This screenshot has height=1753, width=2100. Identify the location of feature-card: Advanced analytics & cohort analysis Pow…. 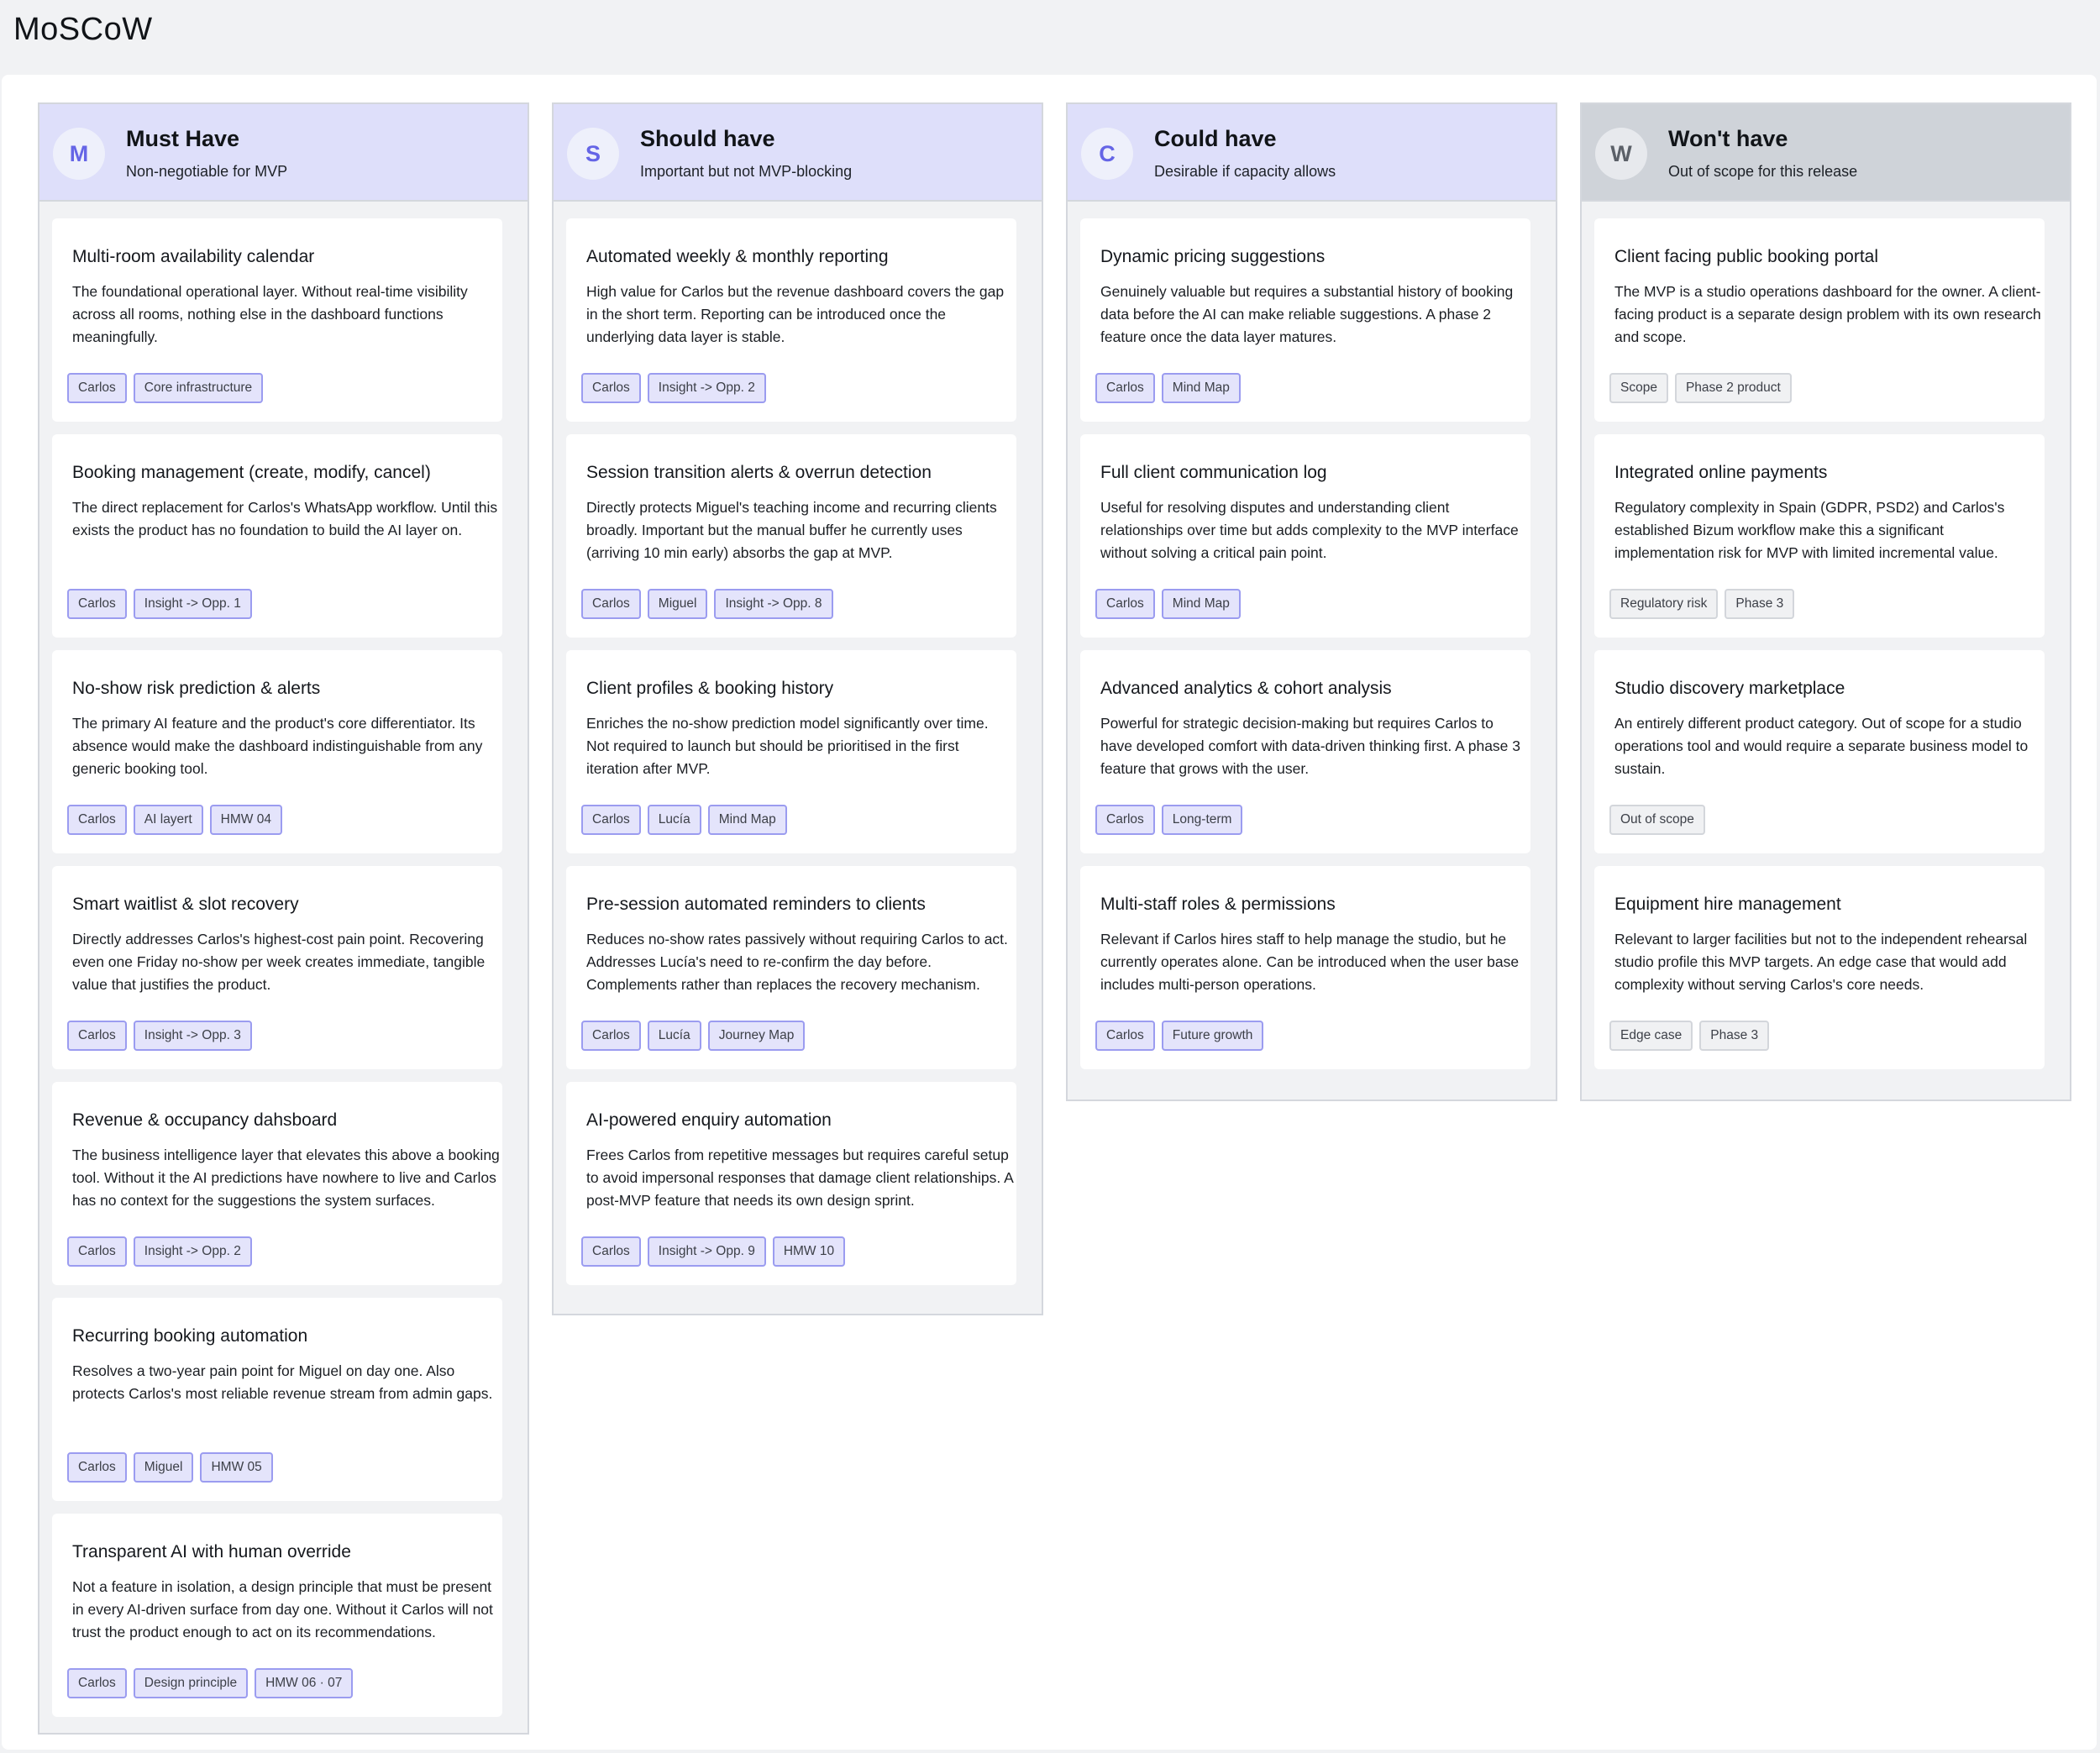
(1305, 751).